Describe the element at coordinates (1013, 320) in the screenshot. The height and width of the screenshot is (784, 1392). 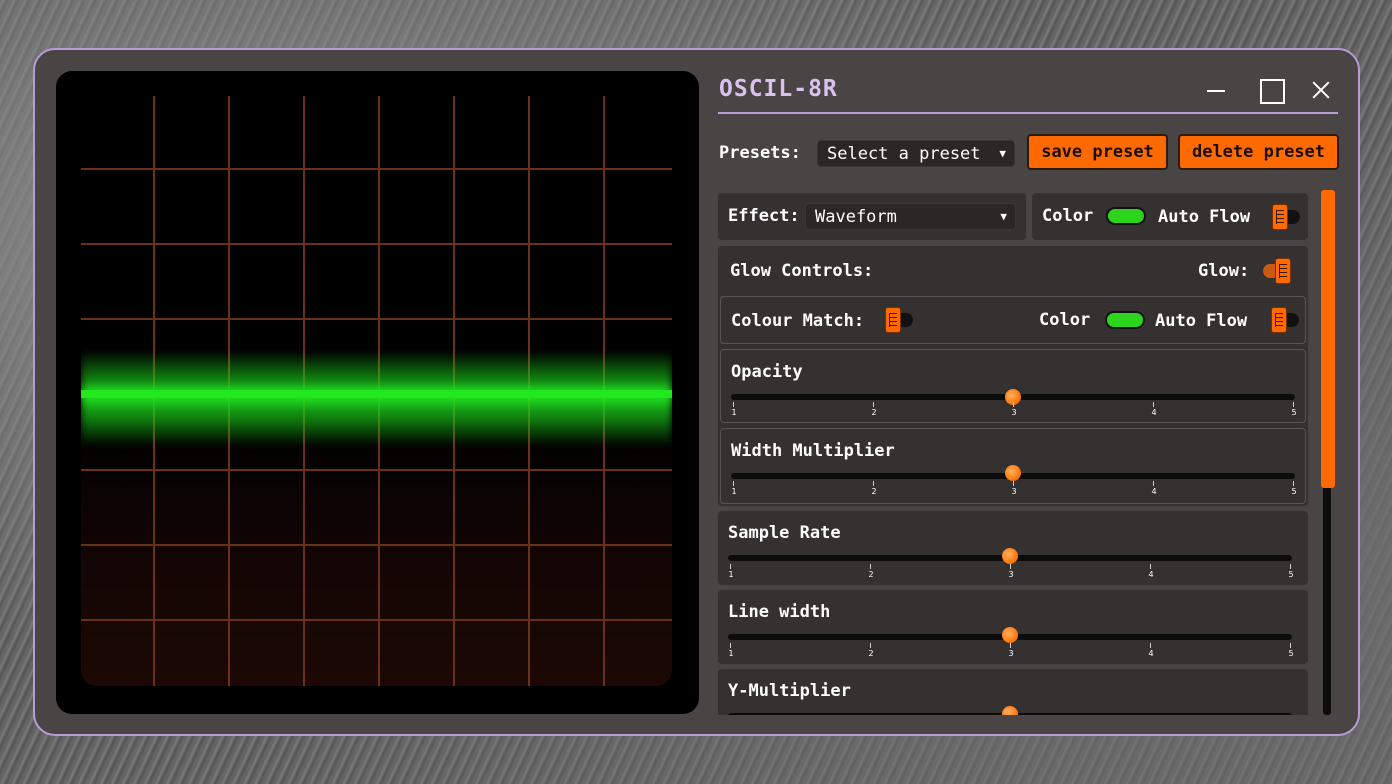
I see `colour-match-card: Colour Match: Color Auto Flow` at that location.